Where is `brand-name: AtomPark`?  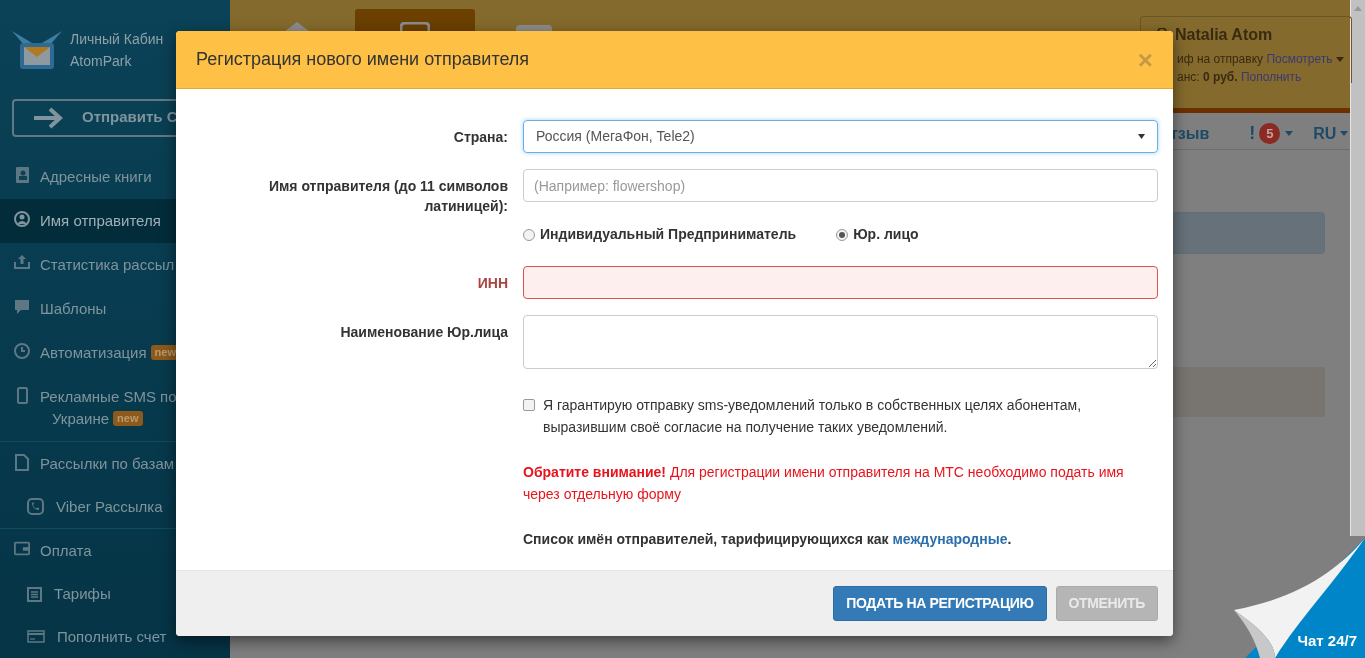
brand-name: AtomPark is located at coordinates (101, 62).